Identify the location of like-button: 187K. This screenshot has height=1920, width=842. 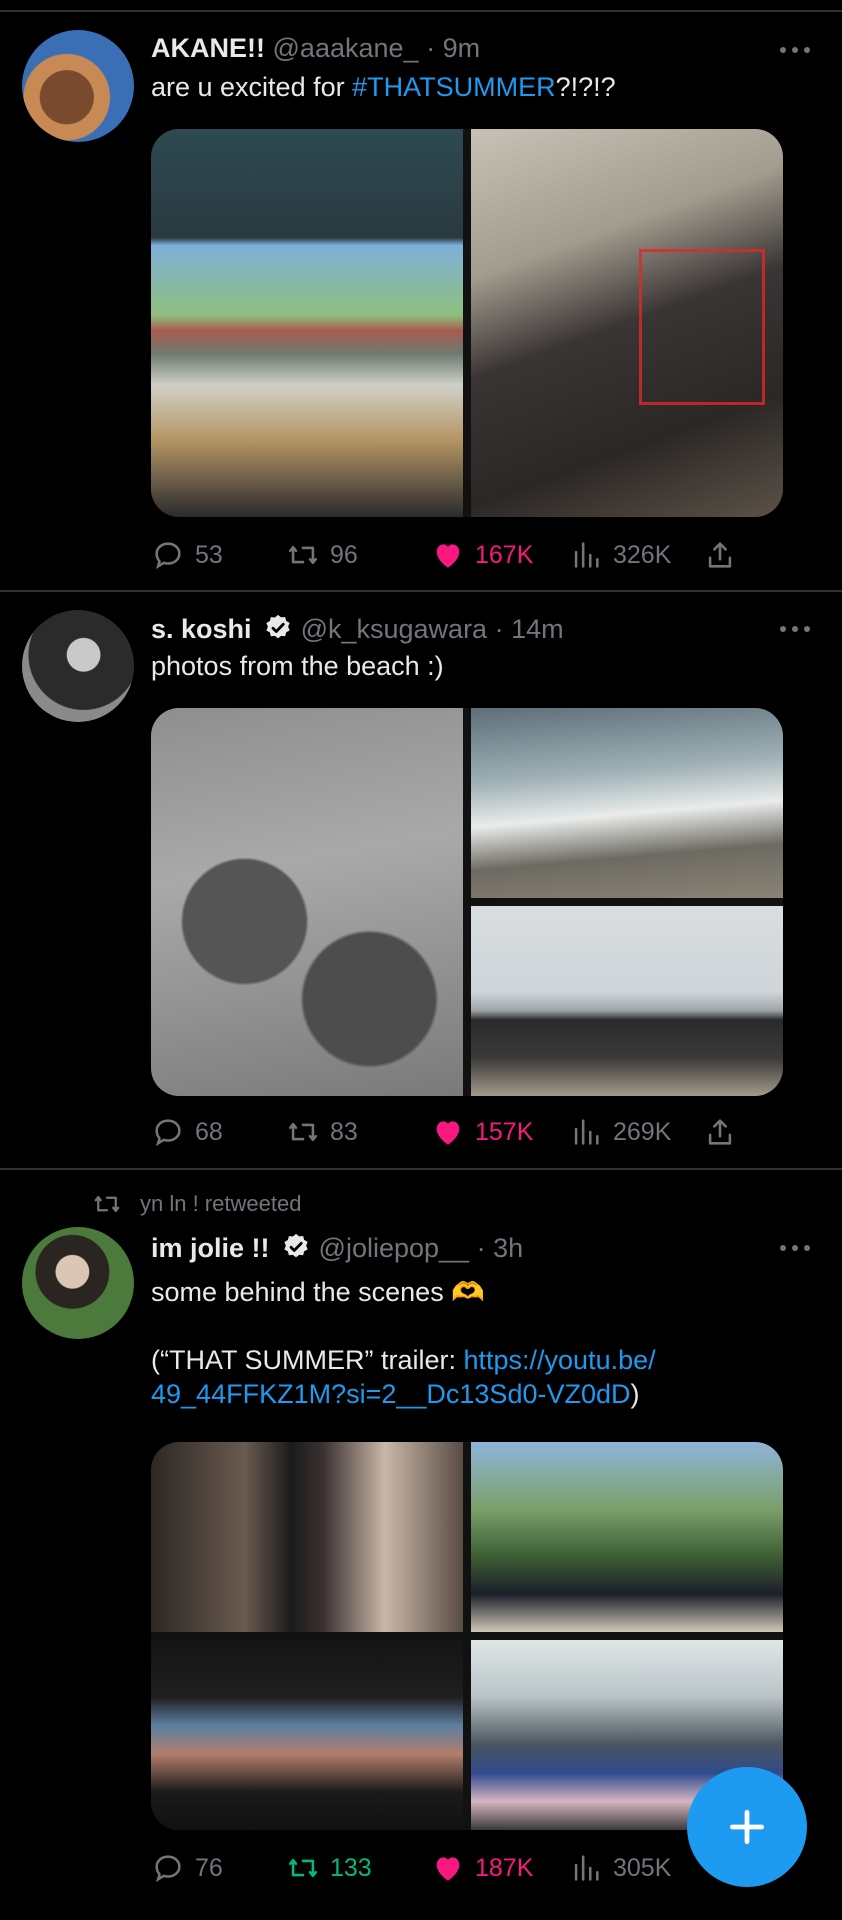
(482, 1868).